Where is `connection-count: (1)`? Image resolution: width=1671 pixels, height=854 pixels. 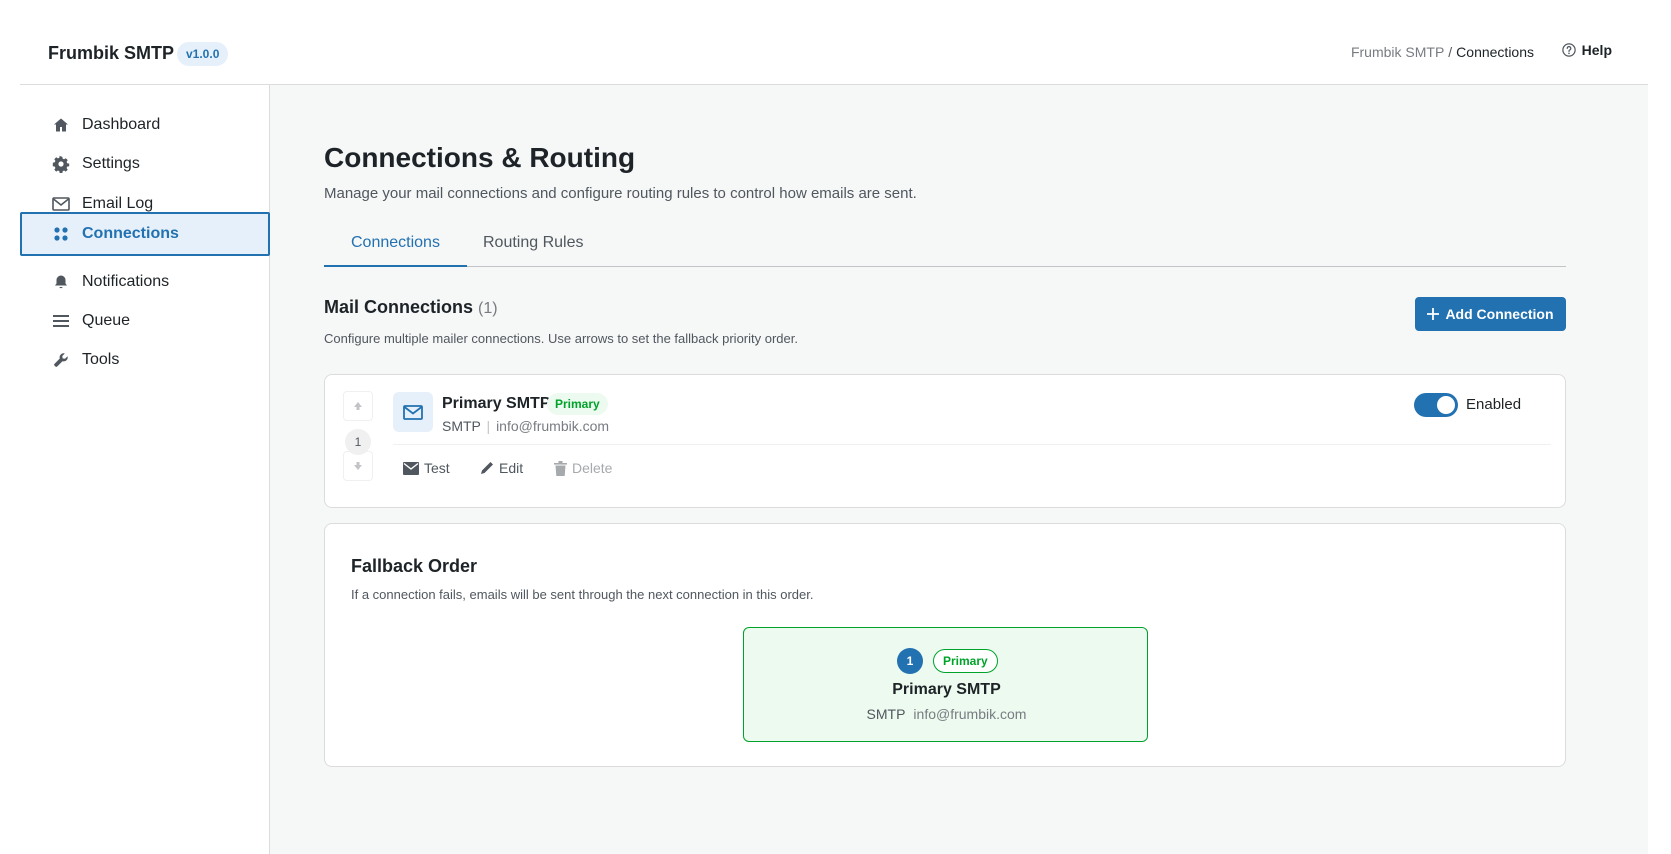 connection-count: (1) is located at coordinates (488, 308).